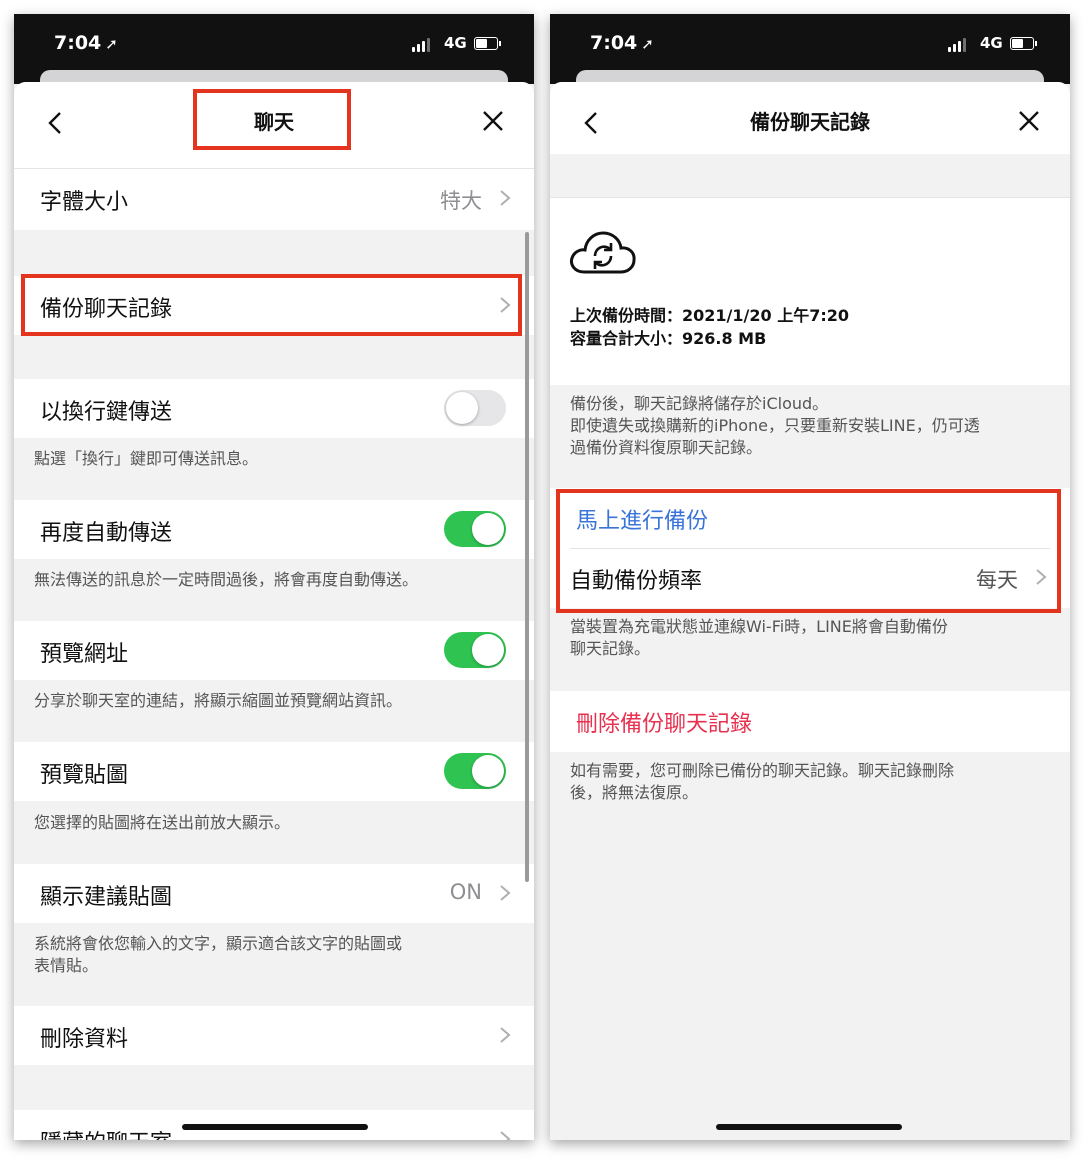 The height and width of the screenshot is (1163, 1092). Describe the element at coordinates (603, 252) in the screenshot. I see `cloud-sync-icon` at that location.